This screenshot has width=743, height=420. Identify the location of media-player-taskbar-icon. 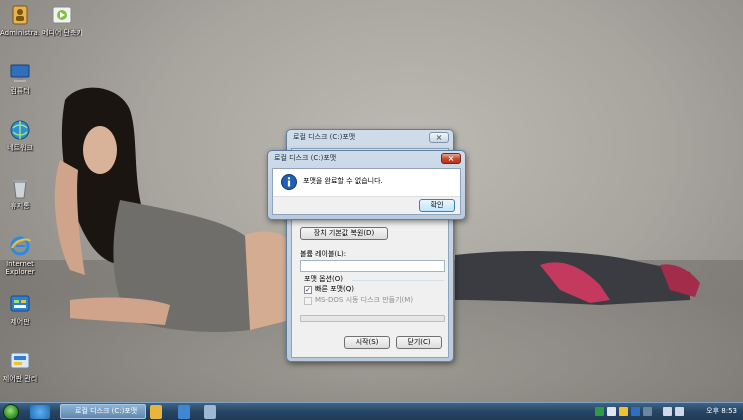
(156, 412).